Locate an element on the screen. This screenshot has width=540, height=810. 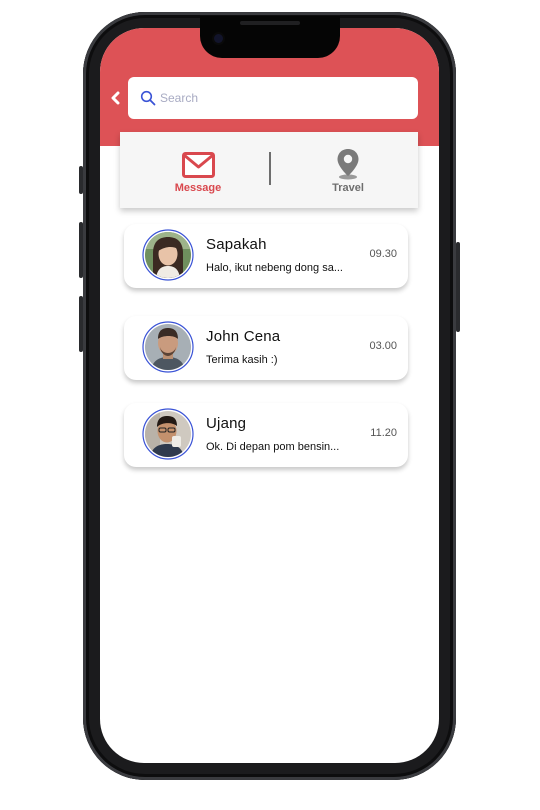
avatar-john-cena is located at coordinates (168, 347).